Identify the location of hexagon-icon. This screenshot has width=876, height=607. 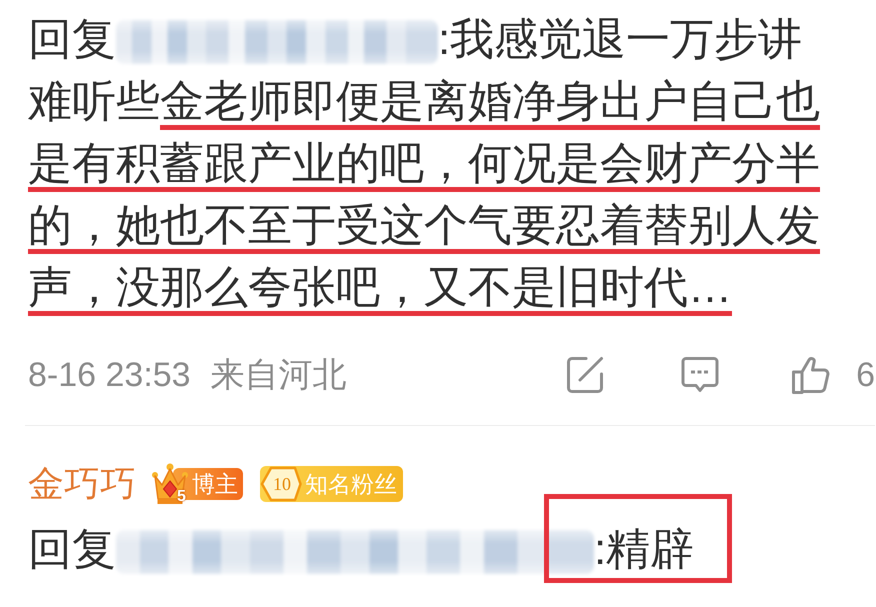
(281, 484).